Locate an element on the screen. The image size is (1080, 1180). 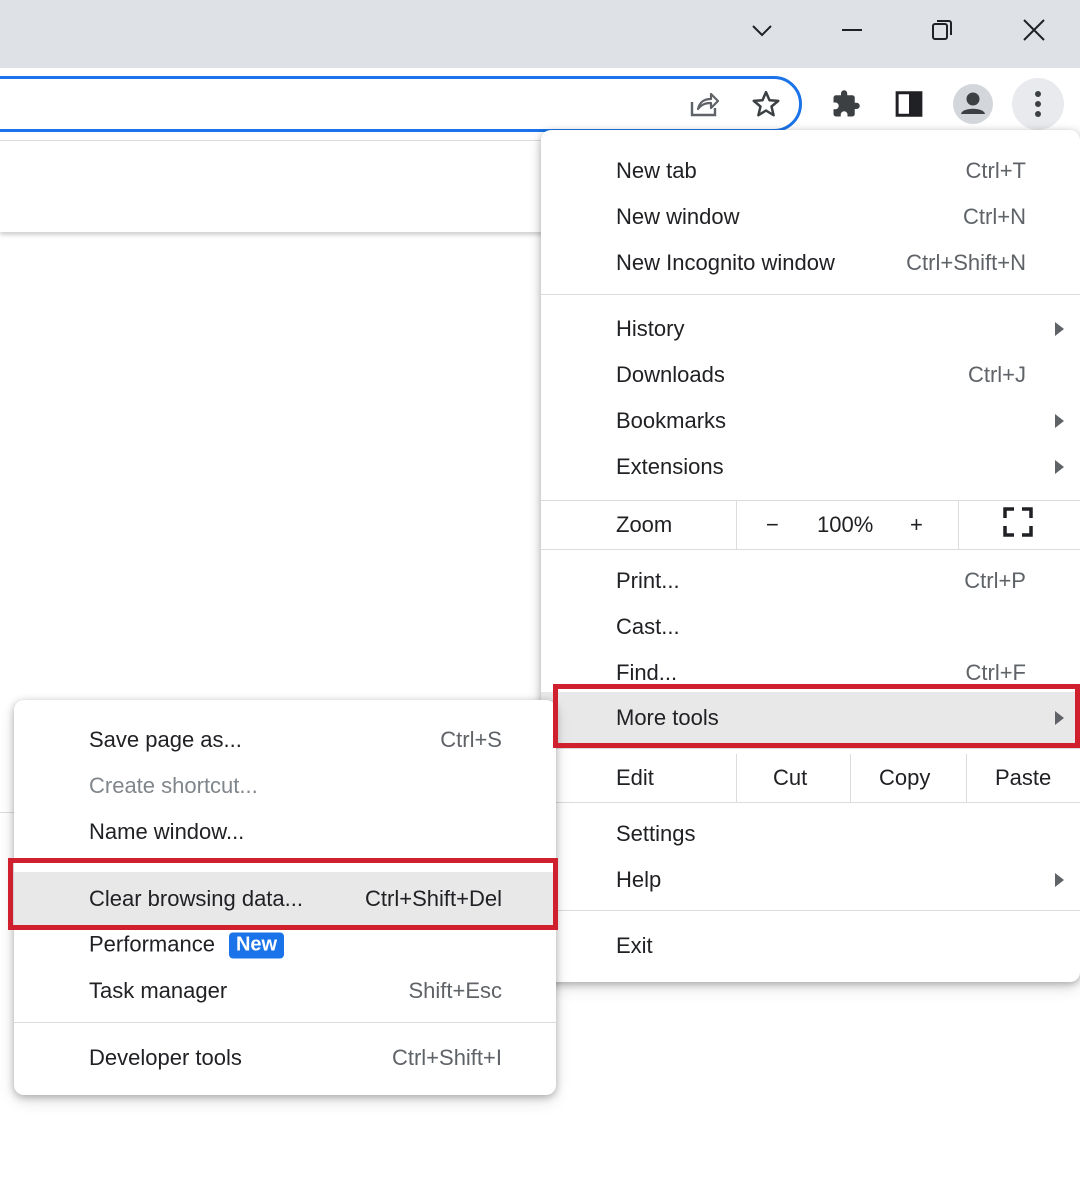
share-button is located at coordinates (704, 104).